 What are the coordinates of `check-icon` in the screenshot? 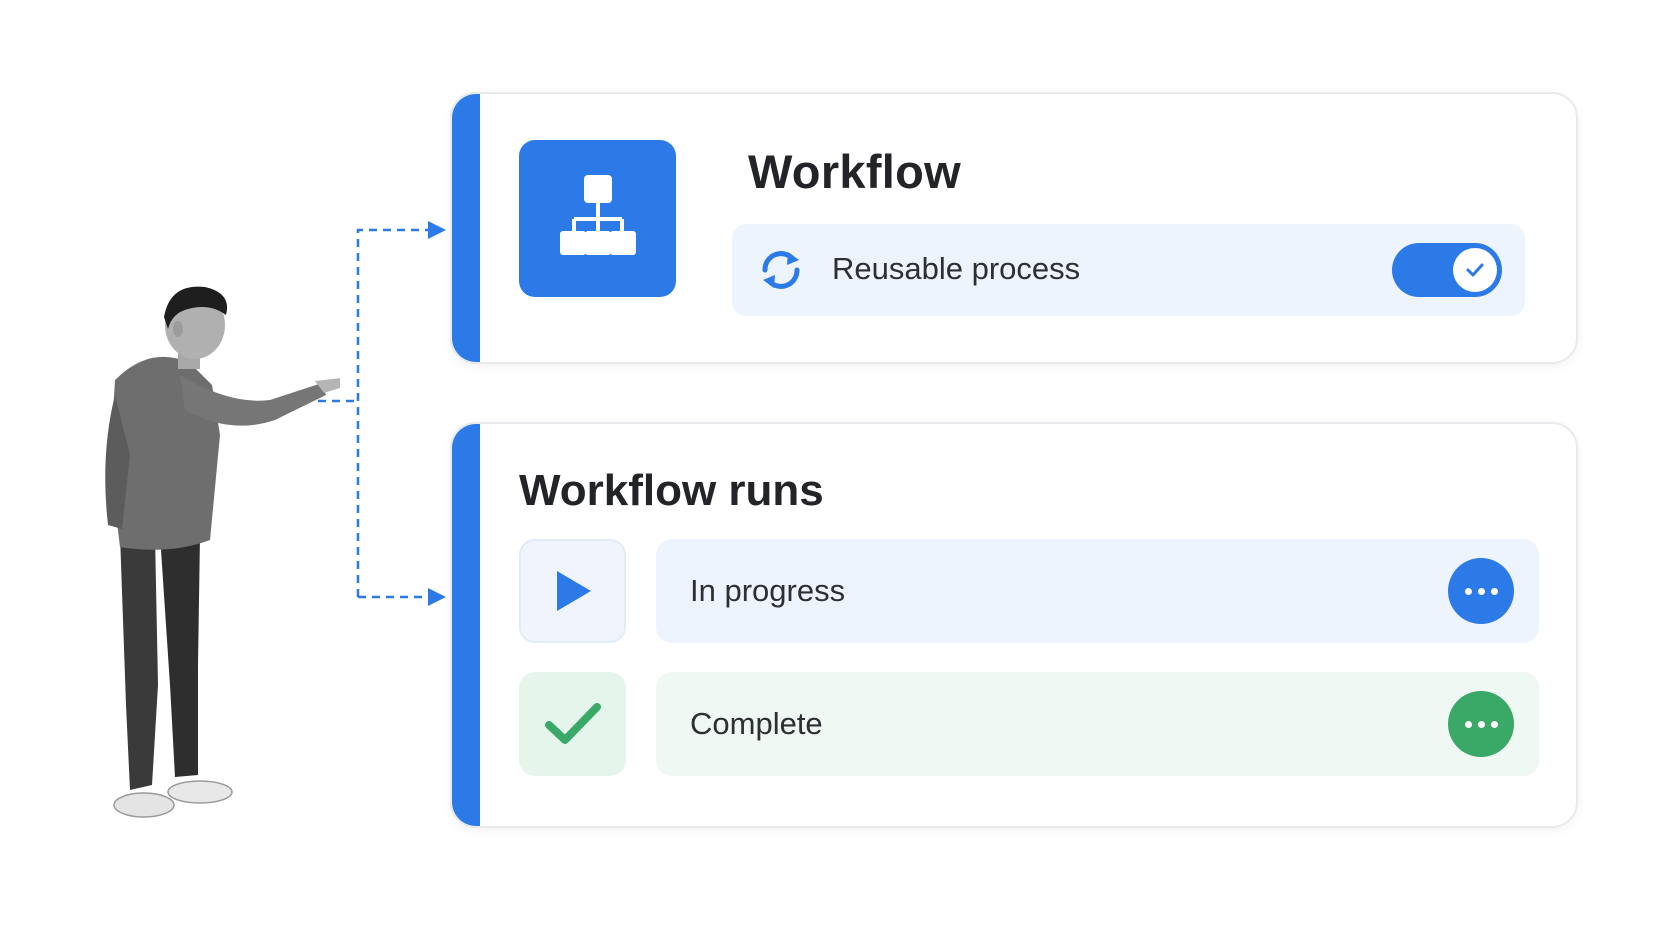 It's located at (572, 724).